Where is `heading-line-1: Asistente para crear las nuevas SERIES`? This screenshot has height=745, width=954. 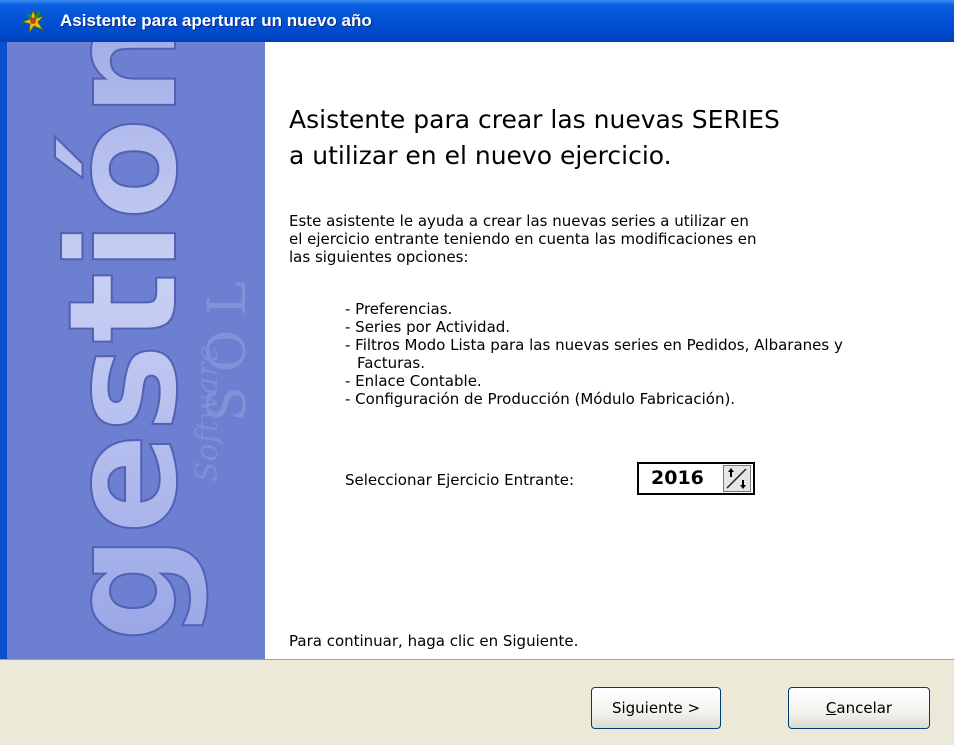 heading-line-1: Asistente para crear las nuevas SERIES is located at coordinates (534, 119).